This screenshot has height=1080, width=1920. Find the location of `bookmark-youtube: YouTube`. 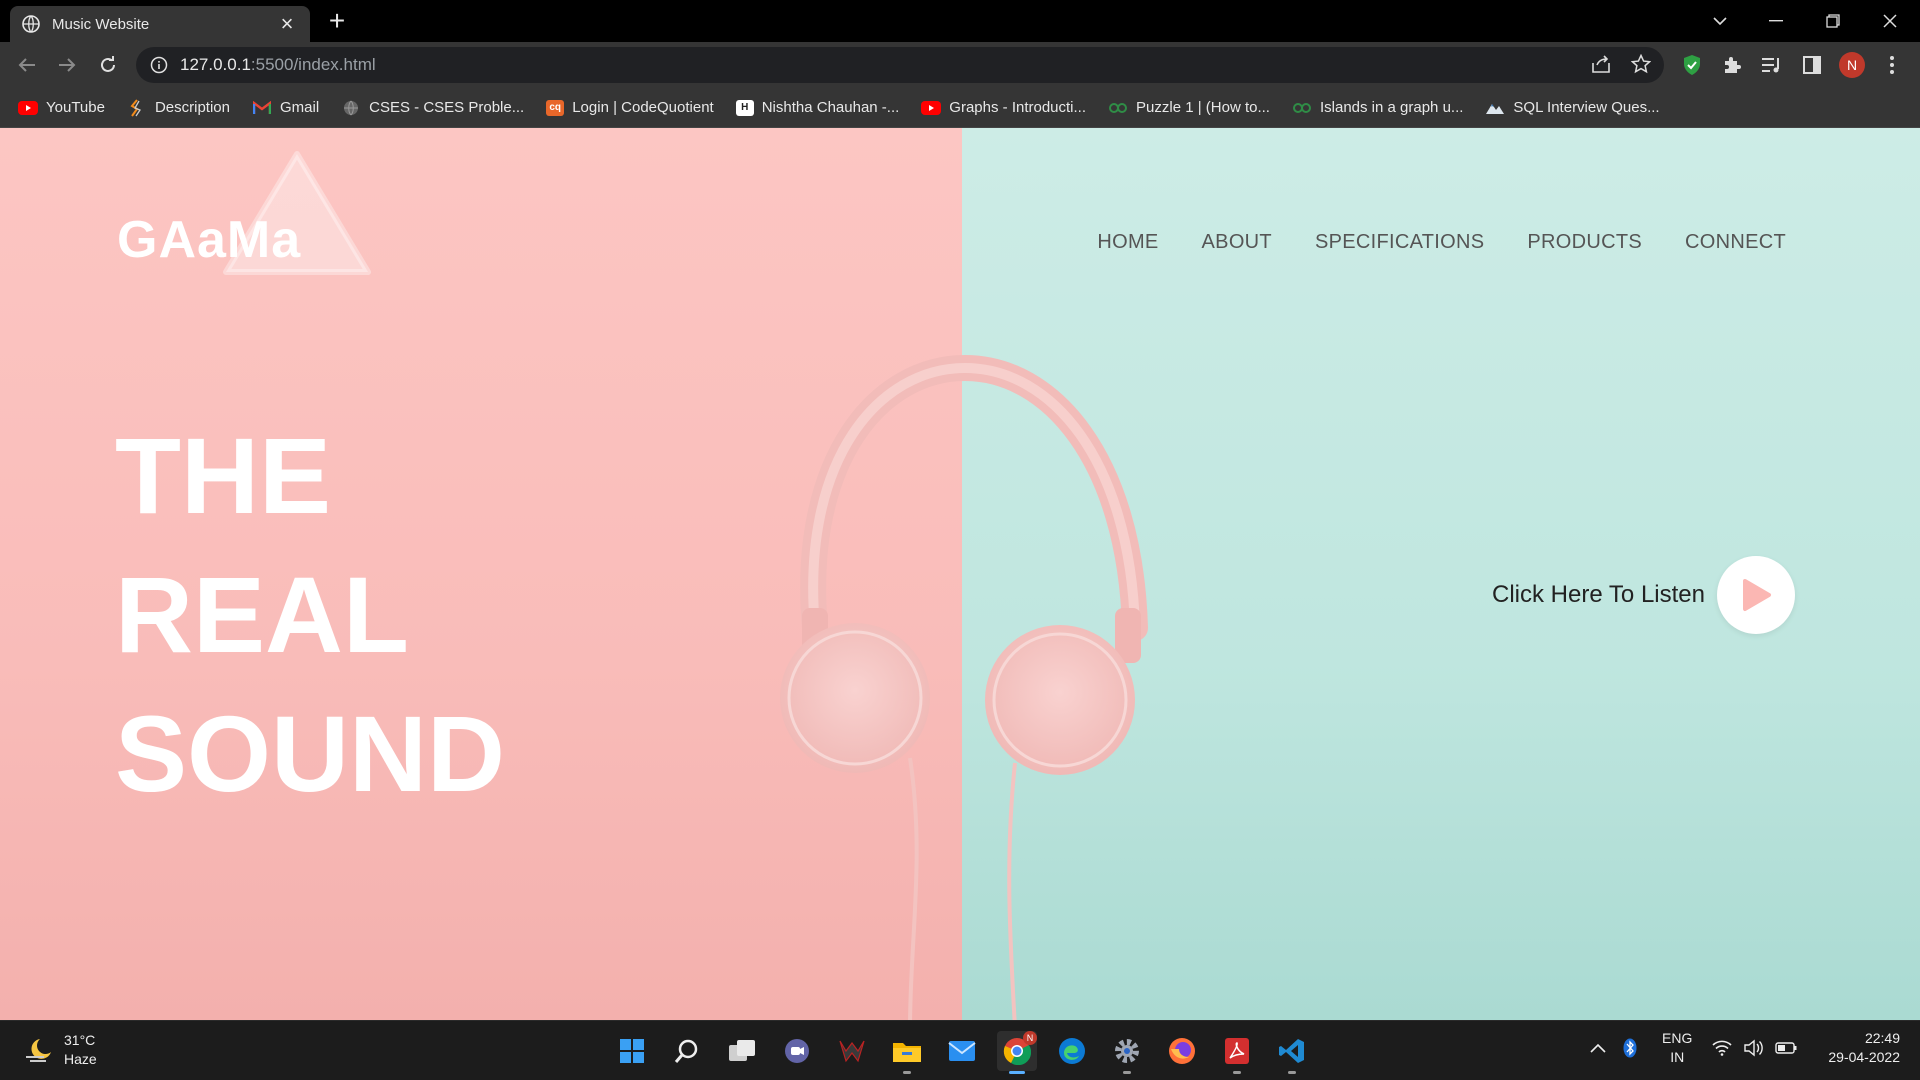

bookmark-youtube: YouTube is located at coordinates (61, 107).